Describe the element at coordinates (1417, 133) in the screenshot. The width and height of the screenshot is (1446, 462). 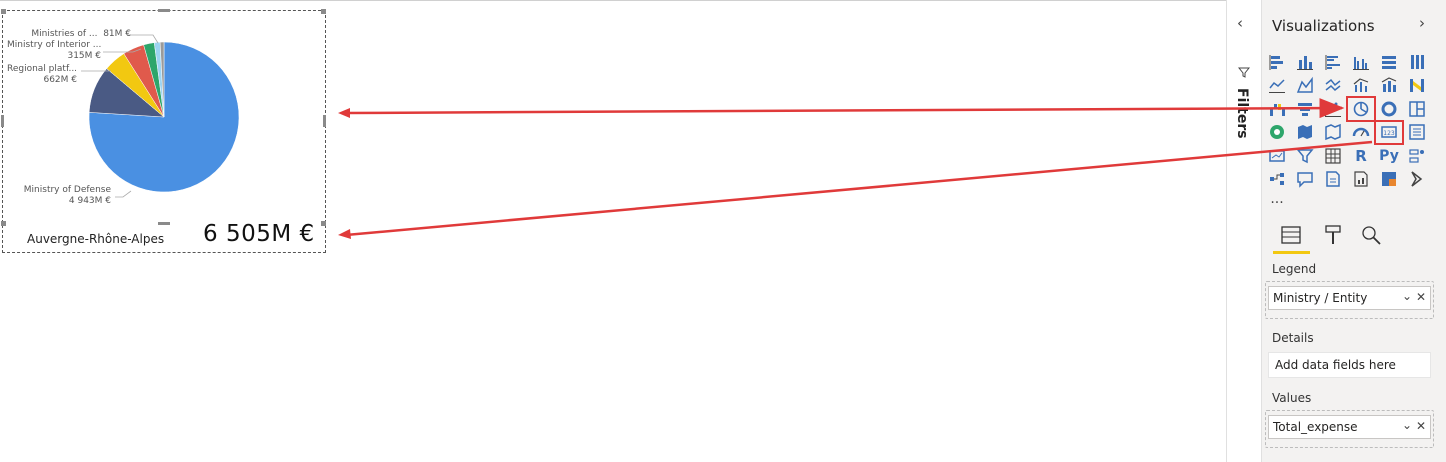
I see `multi-row-card-icon` at that location.